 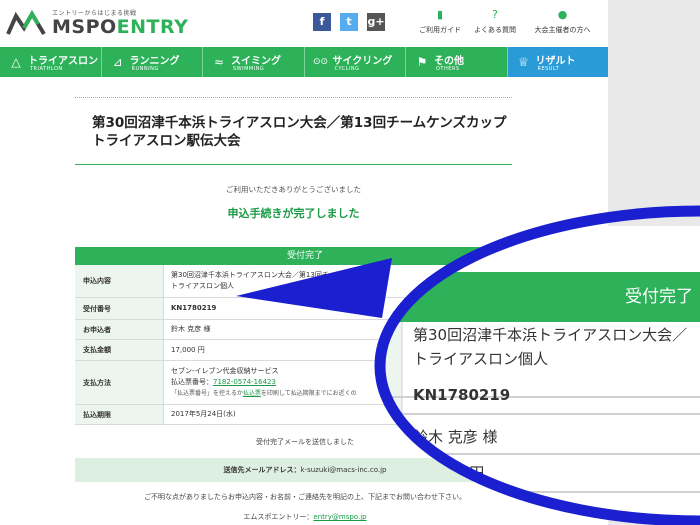 I want to click on bicycle-icon: ⊙⊙, so click(x=320, y=62).